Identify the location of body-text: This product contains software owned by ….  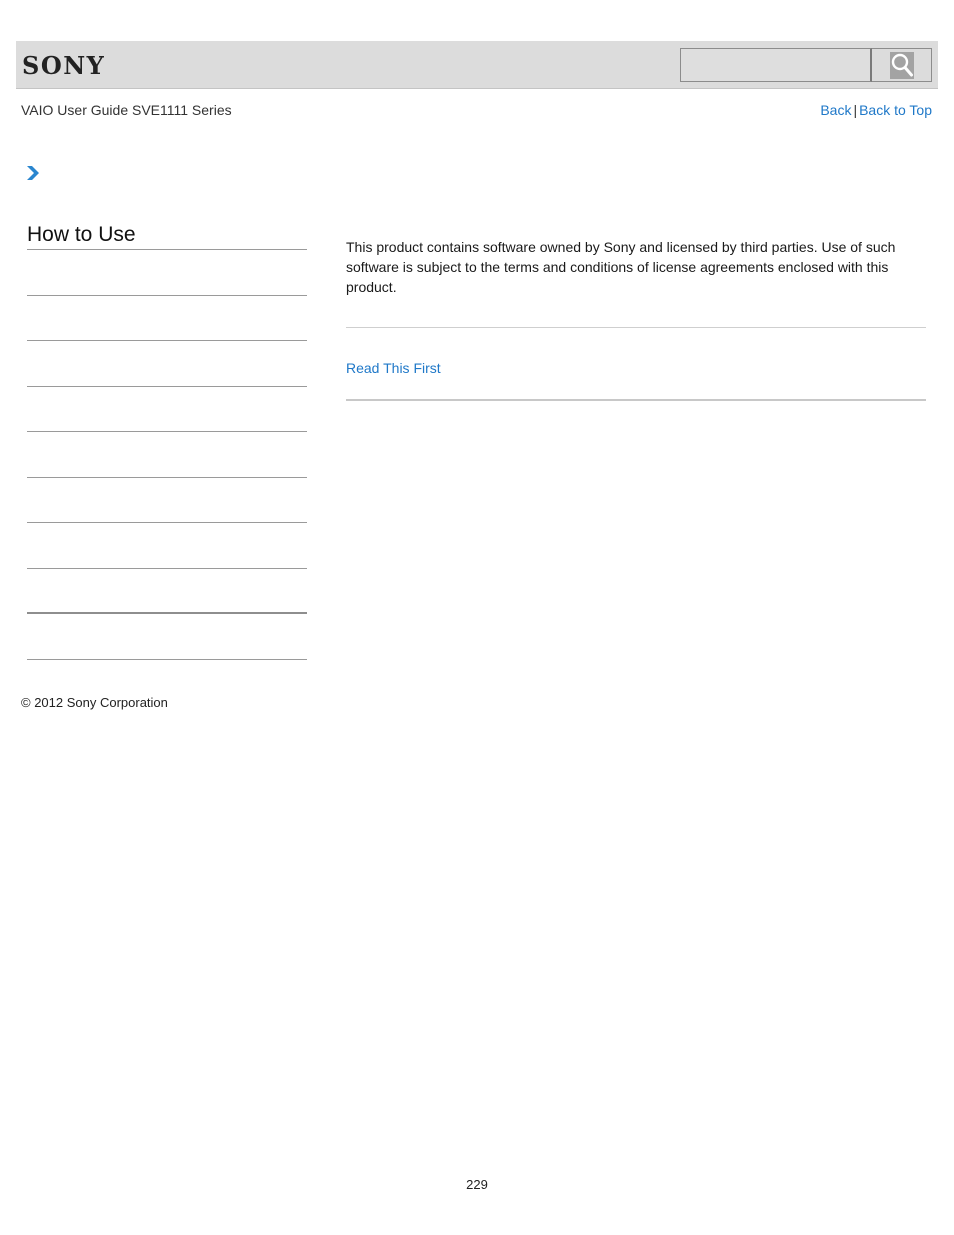
(621, 267).